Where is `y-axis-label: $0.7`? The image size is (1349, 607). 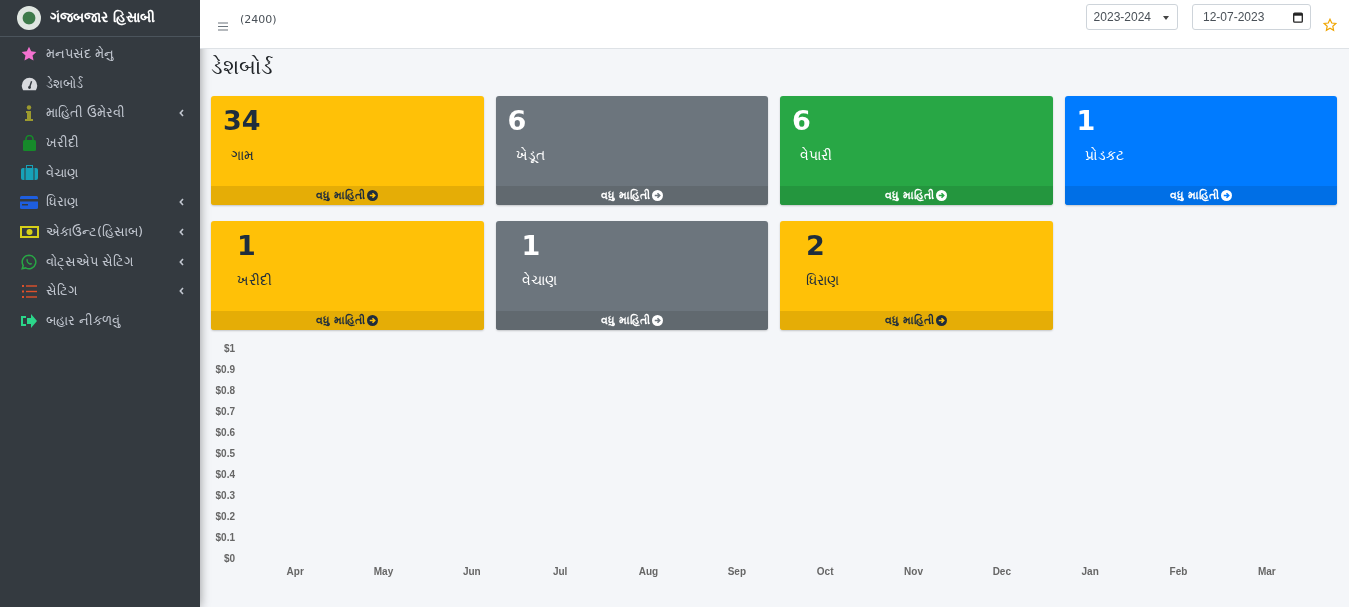 y-axis-label: $0.7 is located at coordinates (225, 411).